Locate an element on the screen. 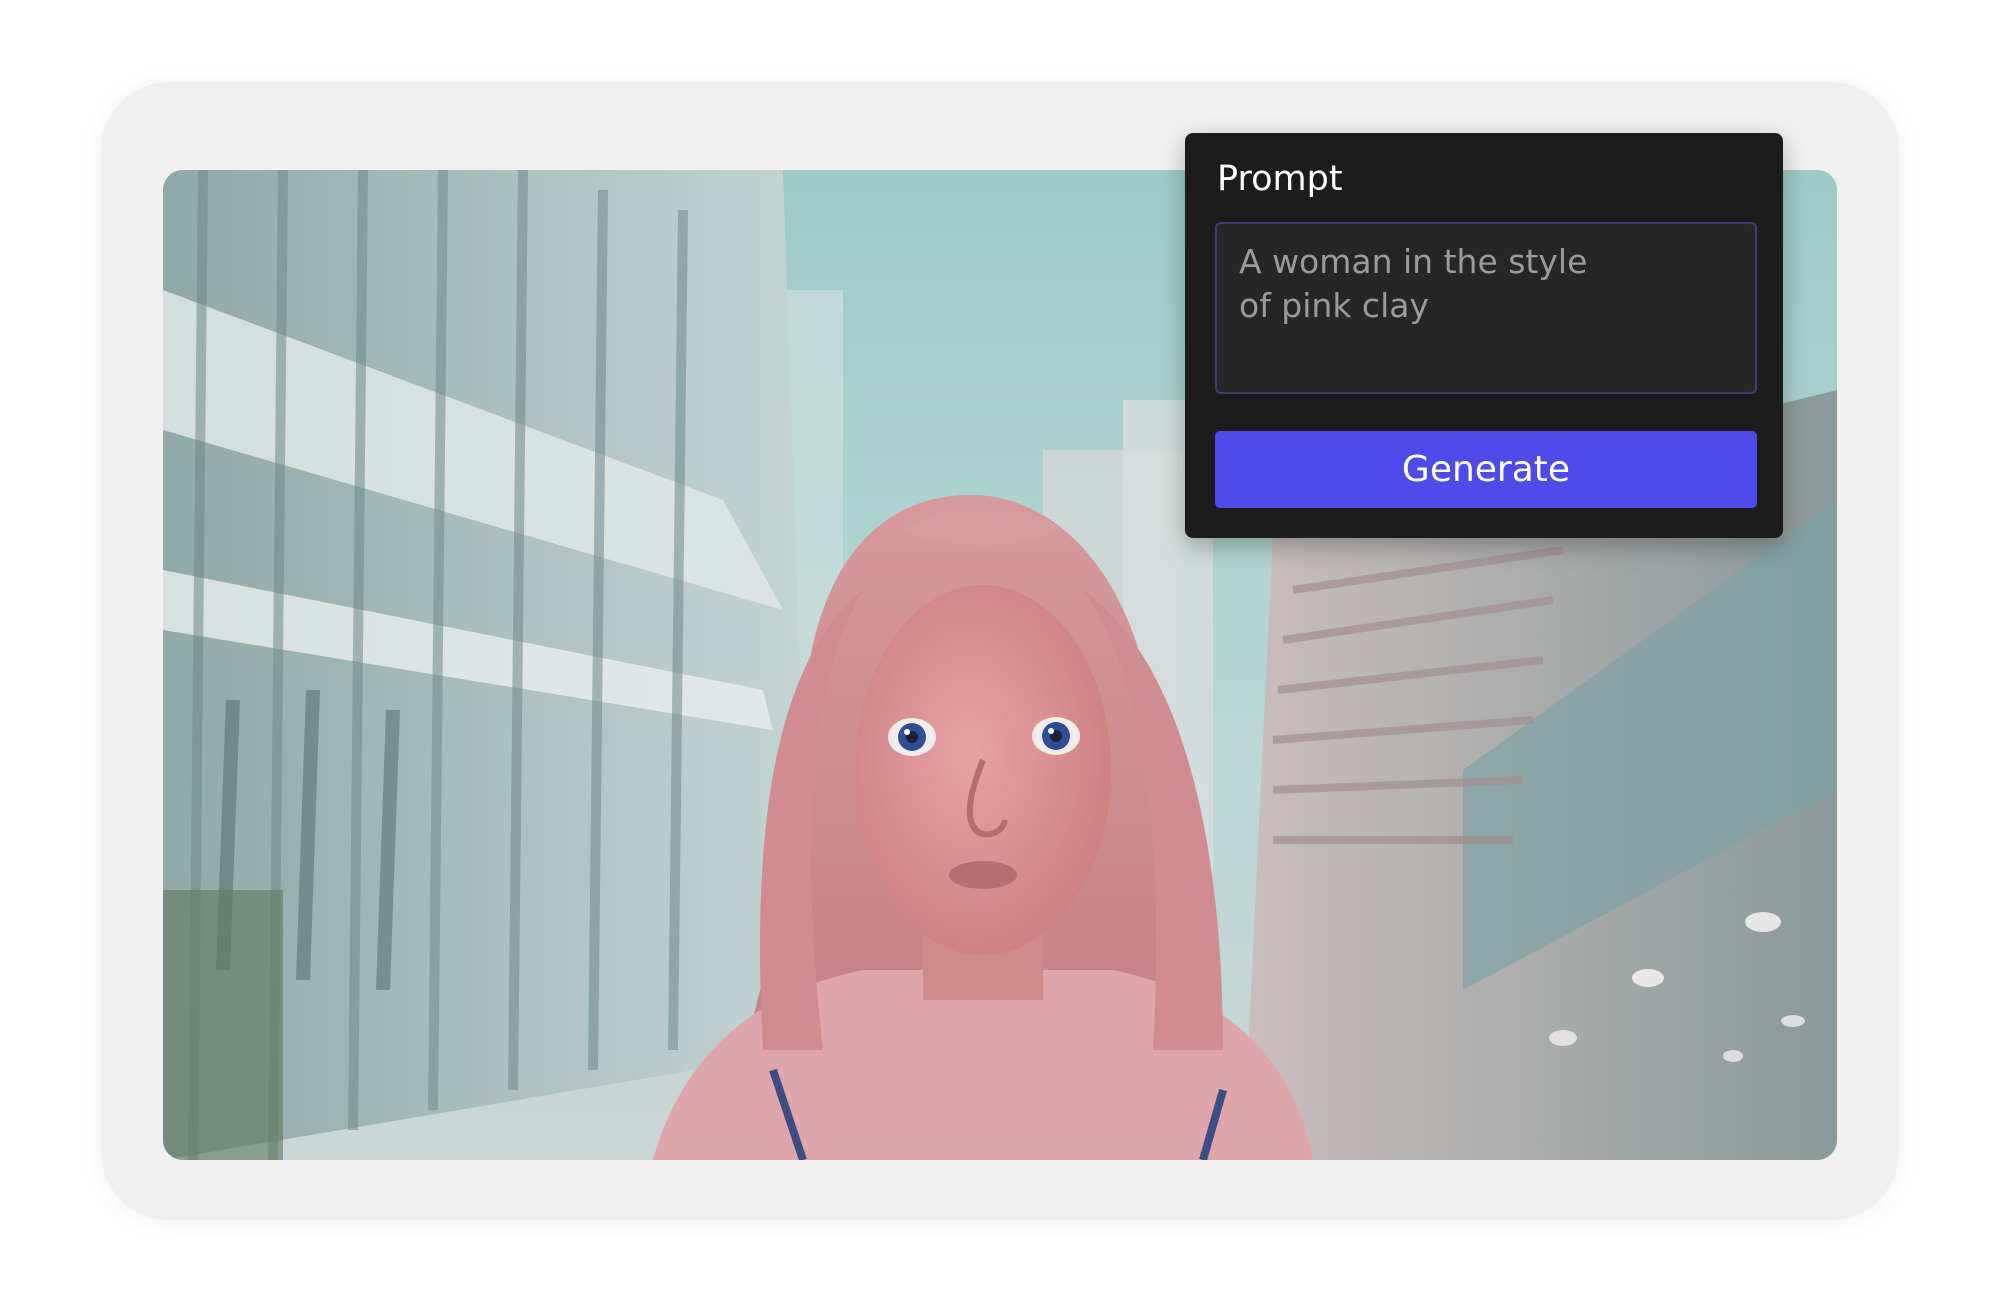  prompt-title: Prompt is located at coordinates (1280, 179).